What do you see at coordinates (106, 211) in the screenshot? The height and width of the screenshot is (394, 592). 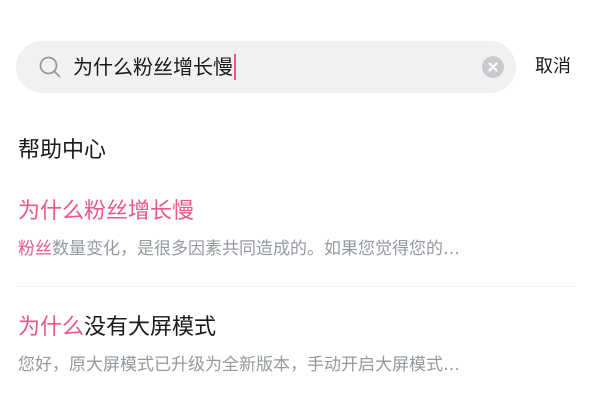 I see `result-title-highlight: 为什么粉丝增长慢` at bounding box center [106, 211].